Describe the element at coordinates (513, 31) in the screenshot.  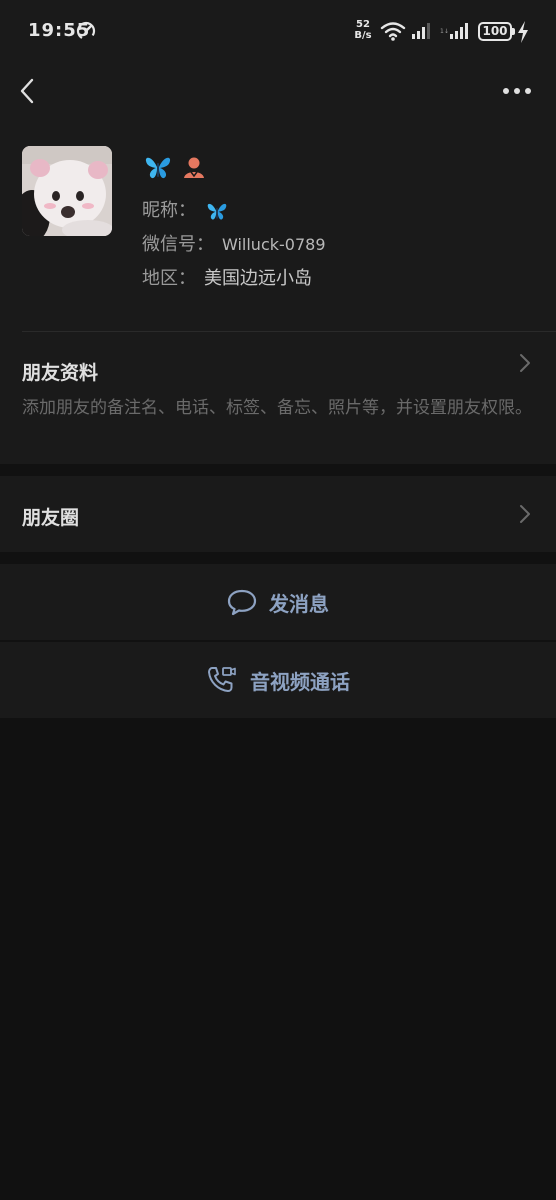
I see `battery-tip` at that location.